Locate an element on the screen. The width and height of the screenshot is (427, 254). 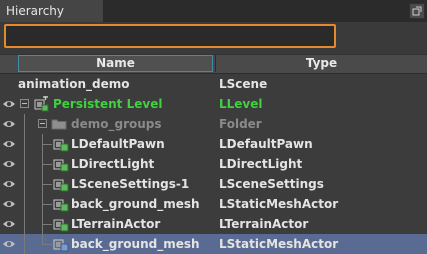
tree-row-back-ground-mesh-selected: back_ground_mesh LStaticMeshActor is located at coordinates (213, 244).